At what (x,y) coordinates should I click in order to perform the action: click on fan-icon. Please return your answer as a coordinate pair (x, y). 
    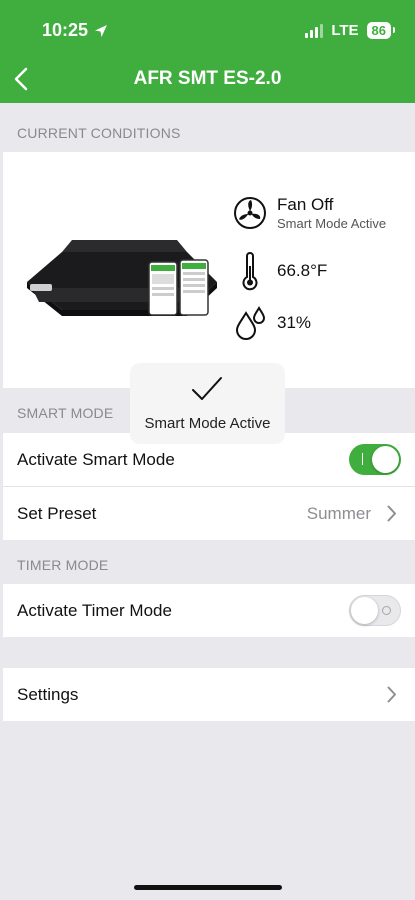
    Looking at the image, I should click on (250, 213).